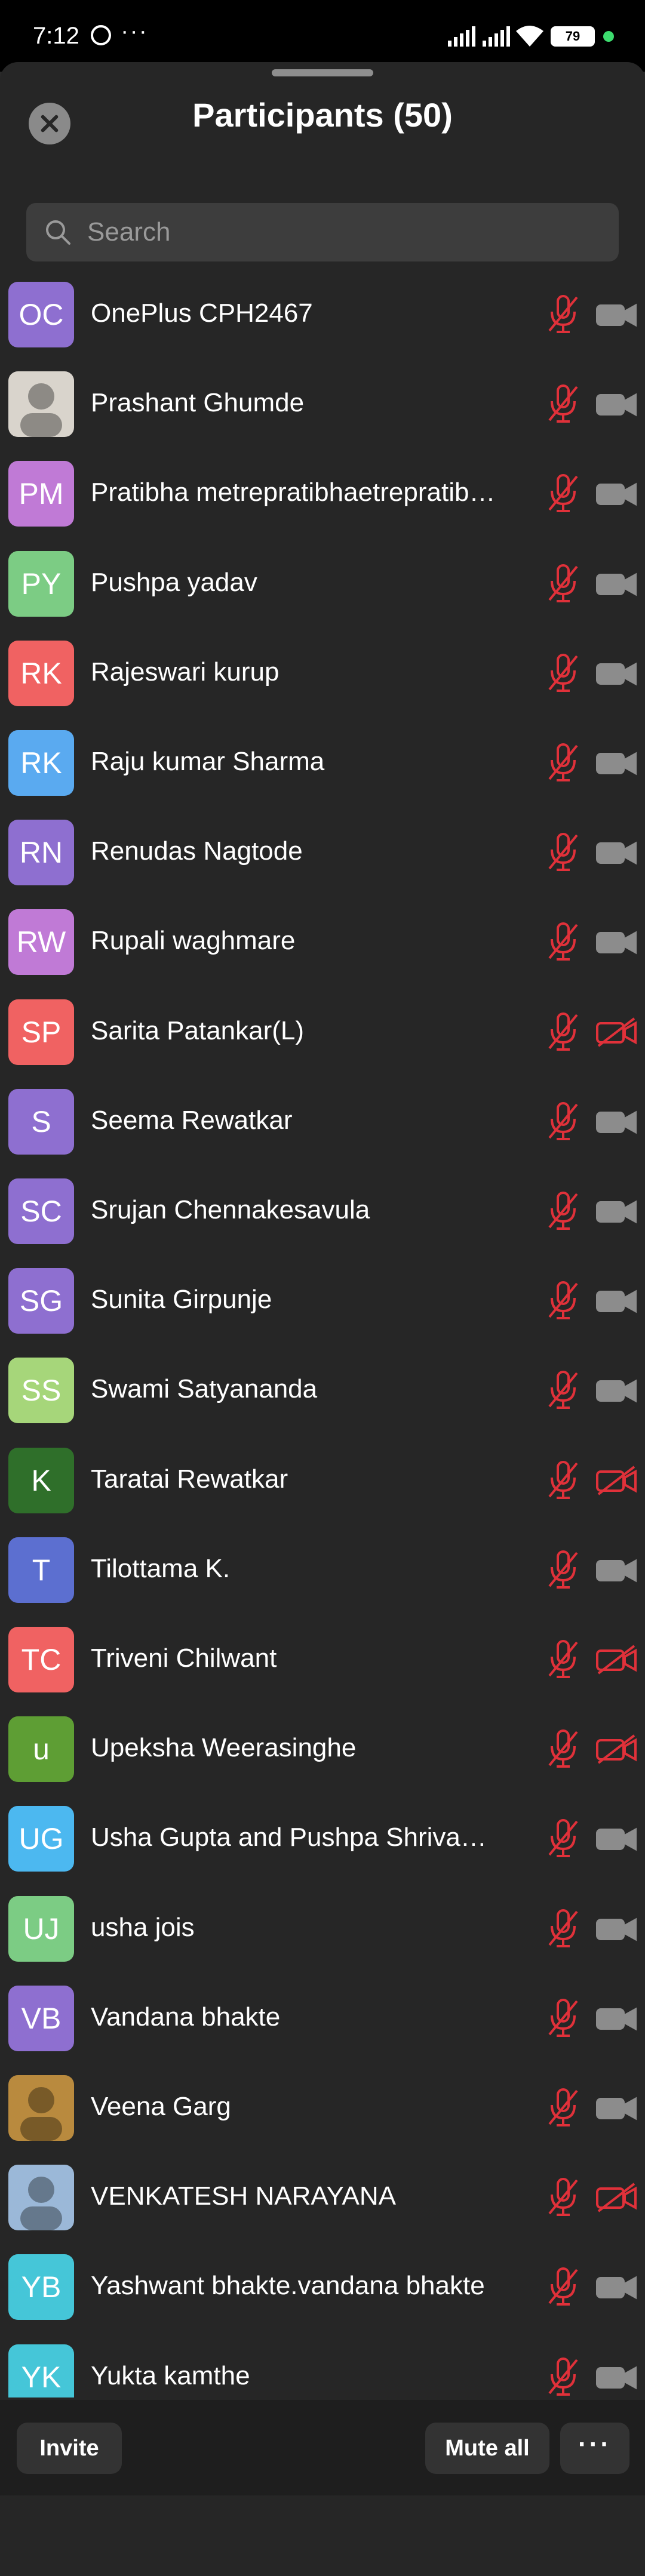  Describe the element at coordinates (69, 2448) in the screenshot. I see `invite-button: Invite` at that location.